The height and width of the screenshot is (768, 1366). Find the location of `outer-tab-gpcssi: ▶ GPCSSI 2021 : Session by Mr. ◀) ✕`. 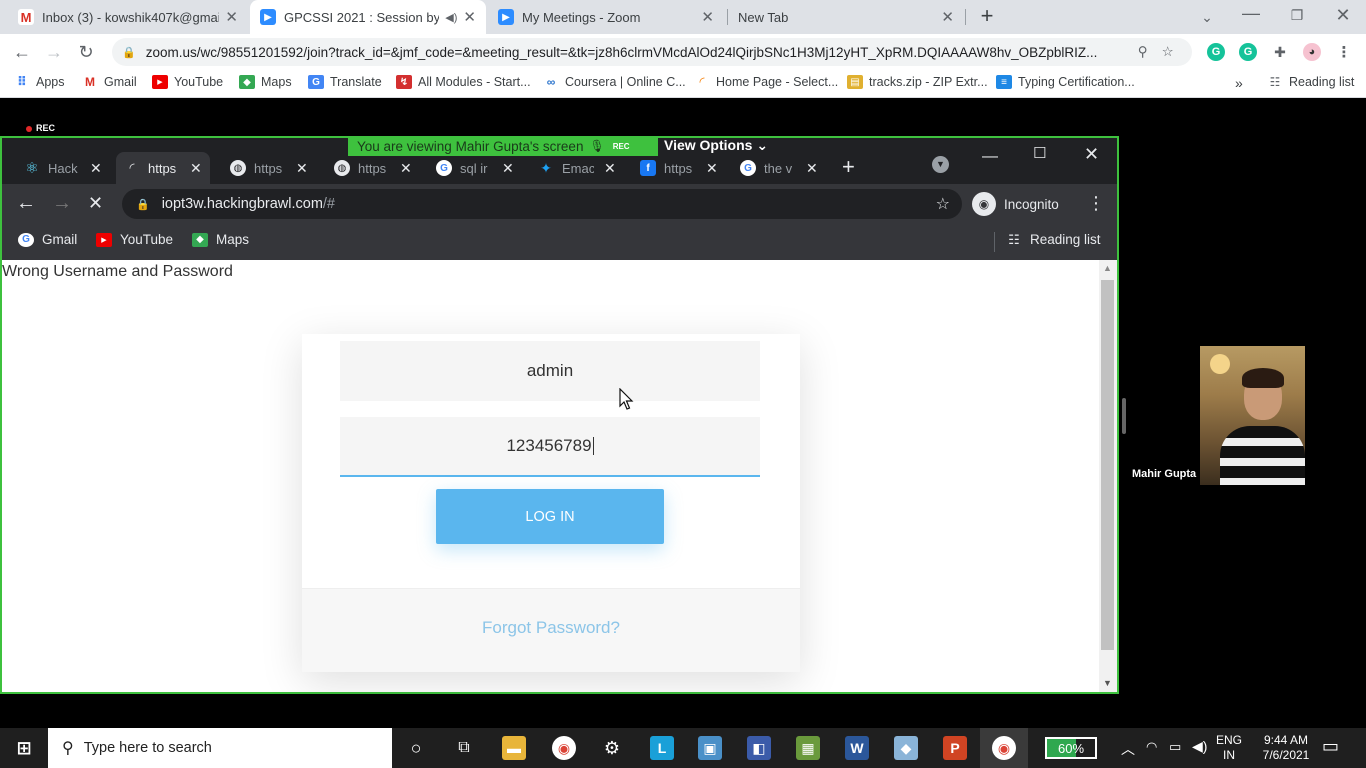

outer-tab-gpcssi: ▶ GPCSSI 2021 : Session by Mr. ◀) ✕ is located at coordinates (368, 17).